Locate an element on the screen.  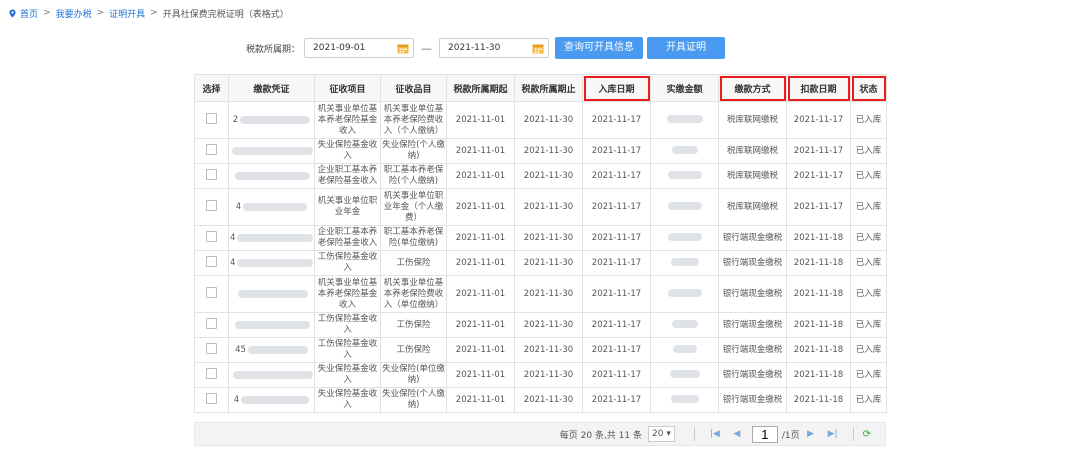
project-cell: 工伤保险基金收入 is located at coordinates (347, 263).